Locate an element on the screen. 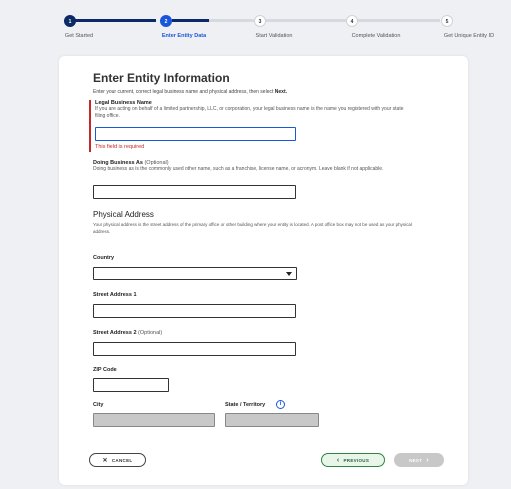 The width and height of the screenshot is (511, 489). cancel-button-label: CANCEL is located at coordinates (122, 460).